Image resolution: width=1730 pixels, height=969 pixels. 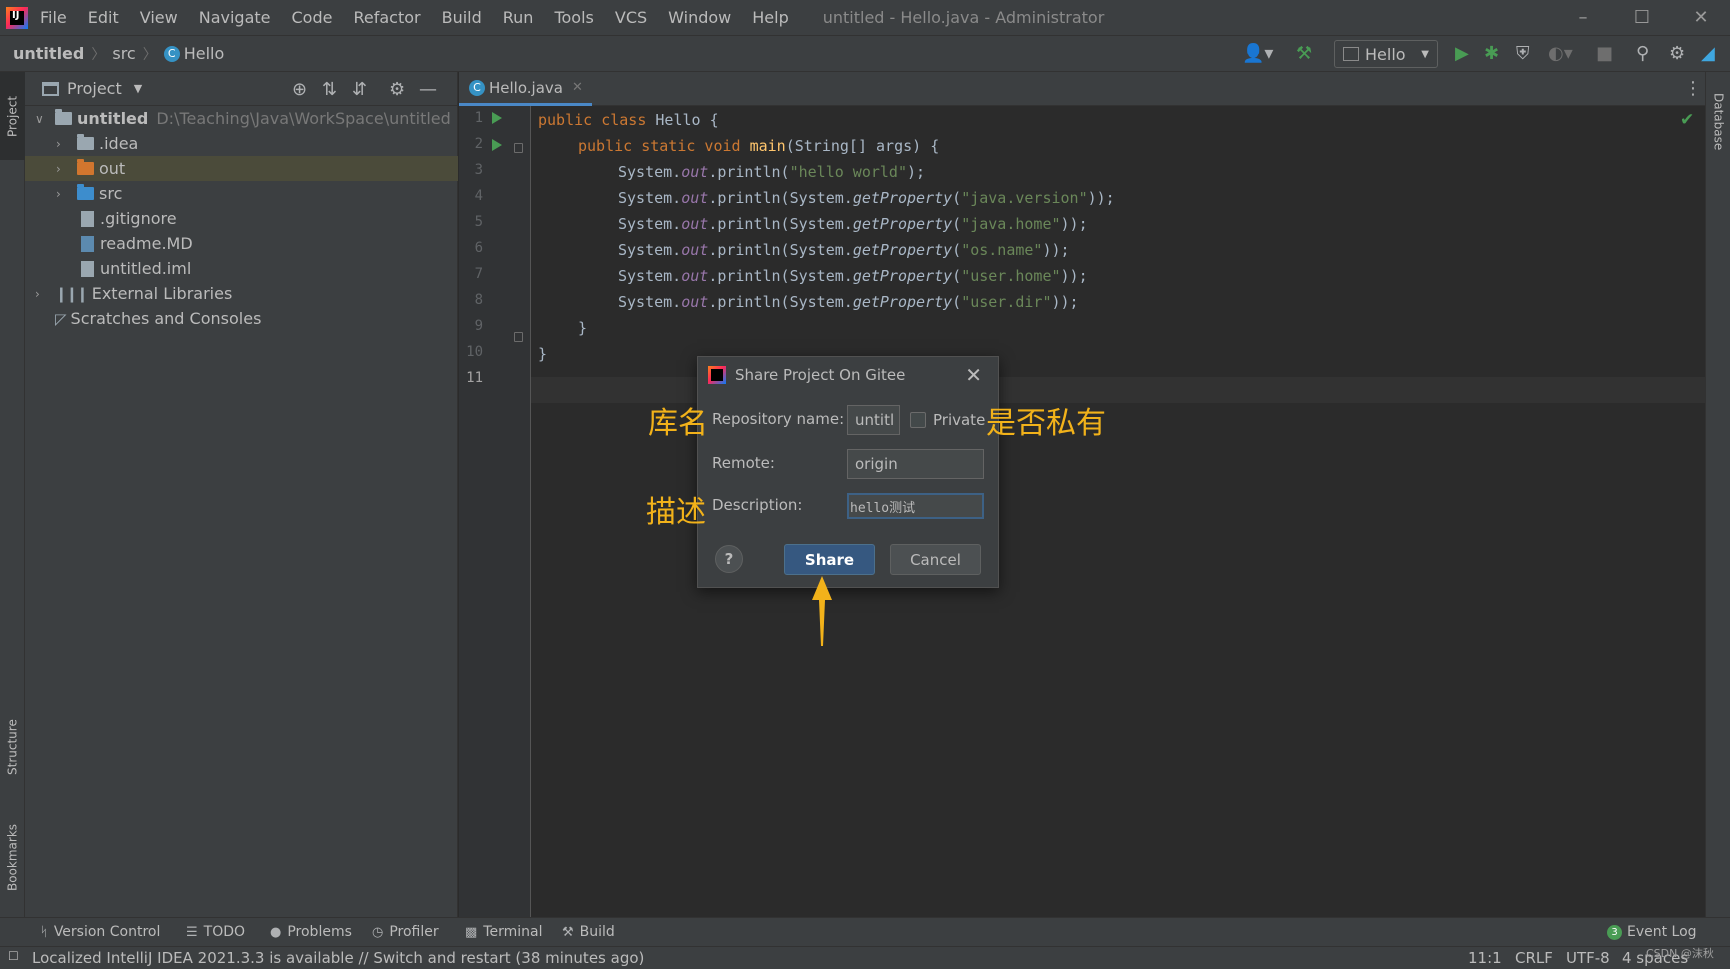 I want to click on cancel-button: Cancel, so click(x=935, y=559).